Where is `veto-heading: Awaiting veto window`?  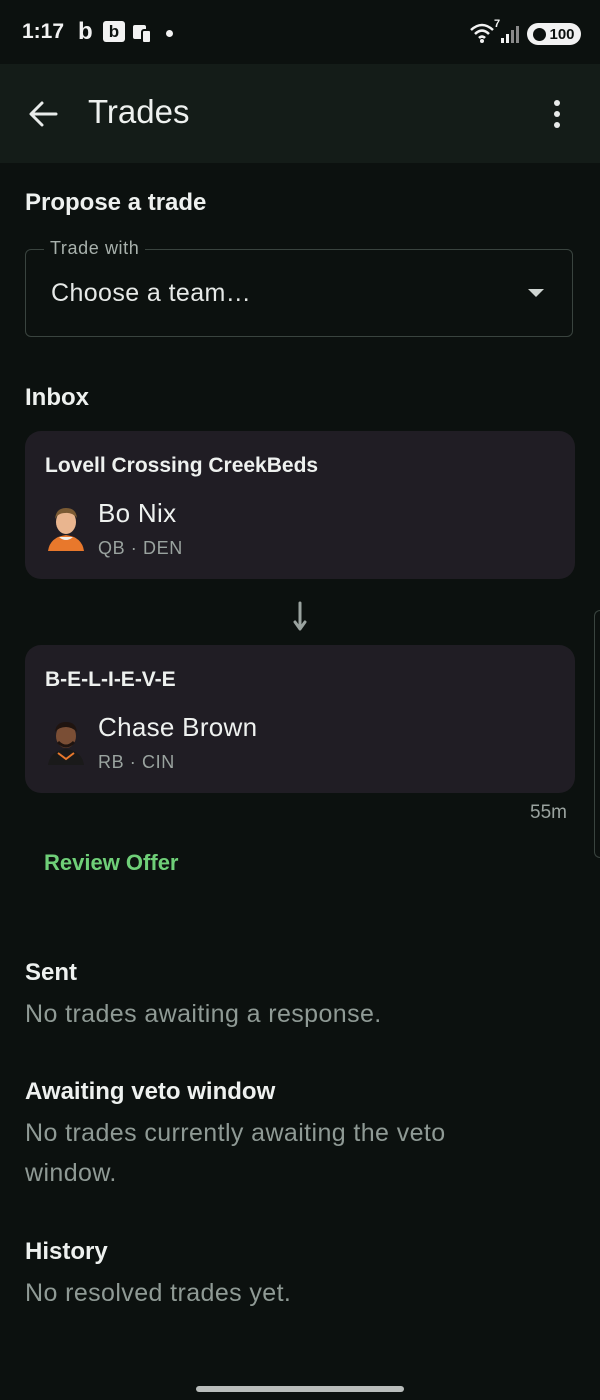 veto-heading: Awaiting veto window is located at coordinates (150, 1091).